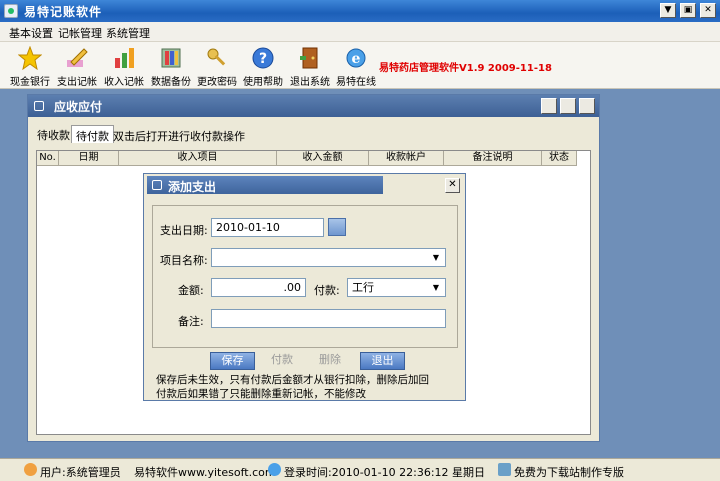 The image size is (720, 481). I want to click on main-titlebar: 易特记账软件 ▼ ▣ ✕, so click(360, 11).